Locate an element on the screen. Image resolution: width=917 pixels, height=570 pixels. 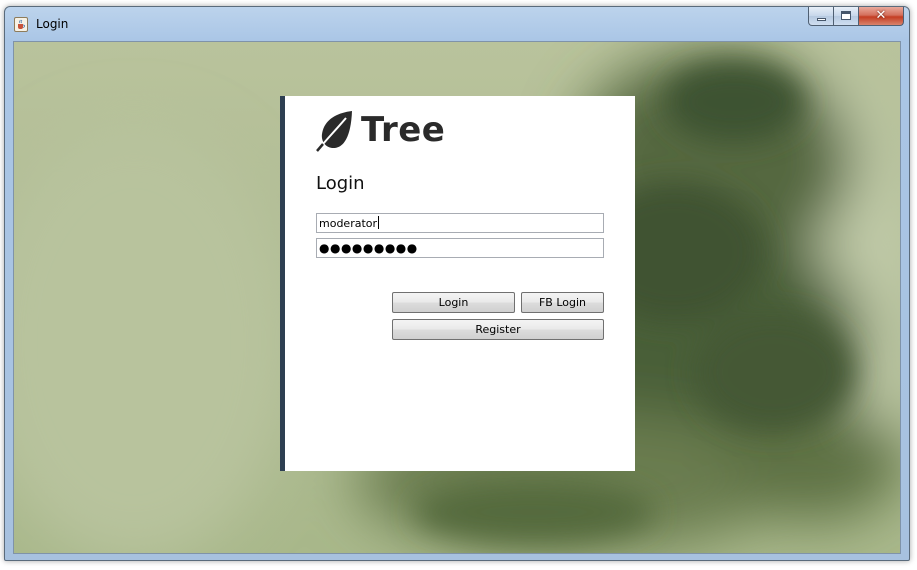
leaf-icon is located at coordinates (334, 131).